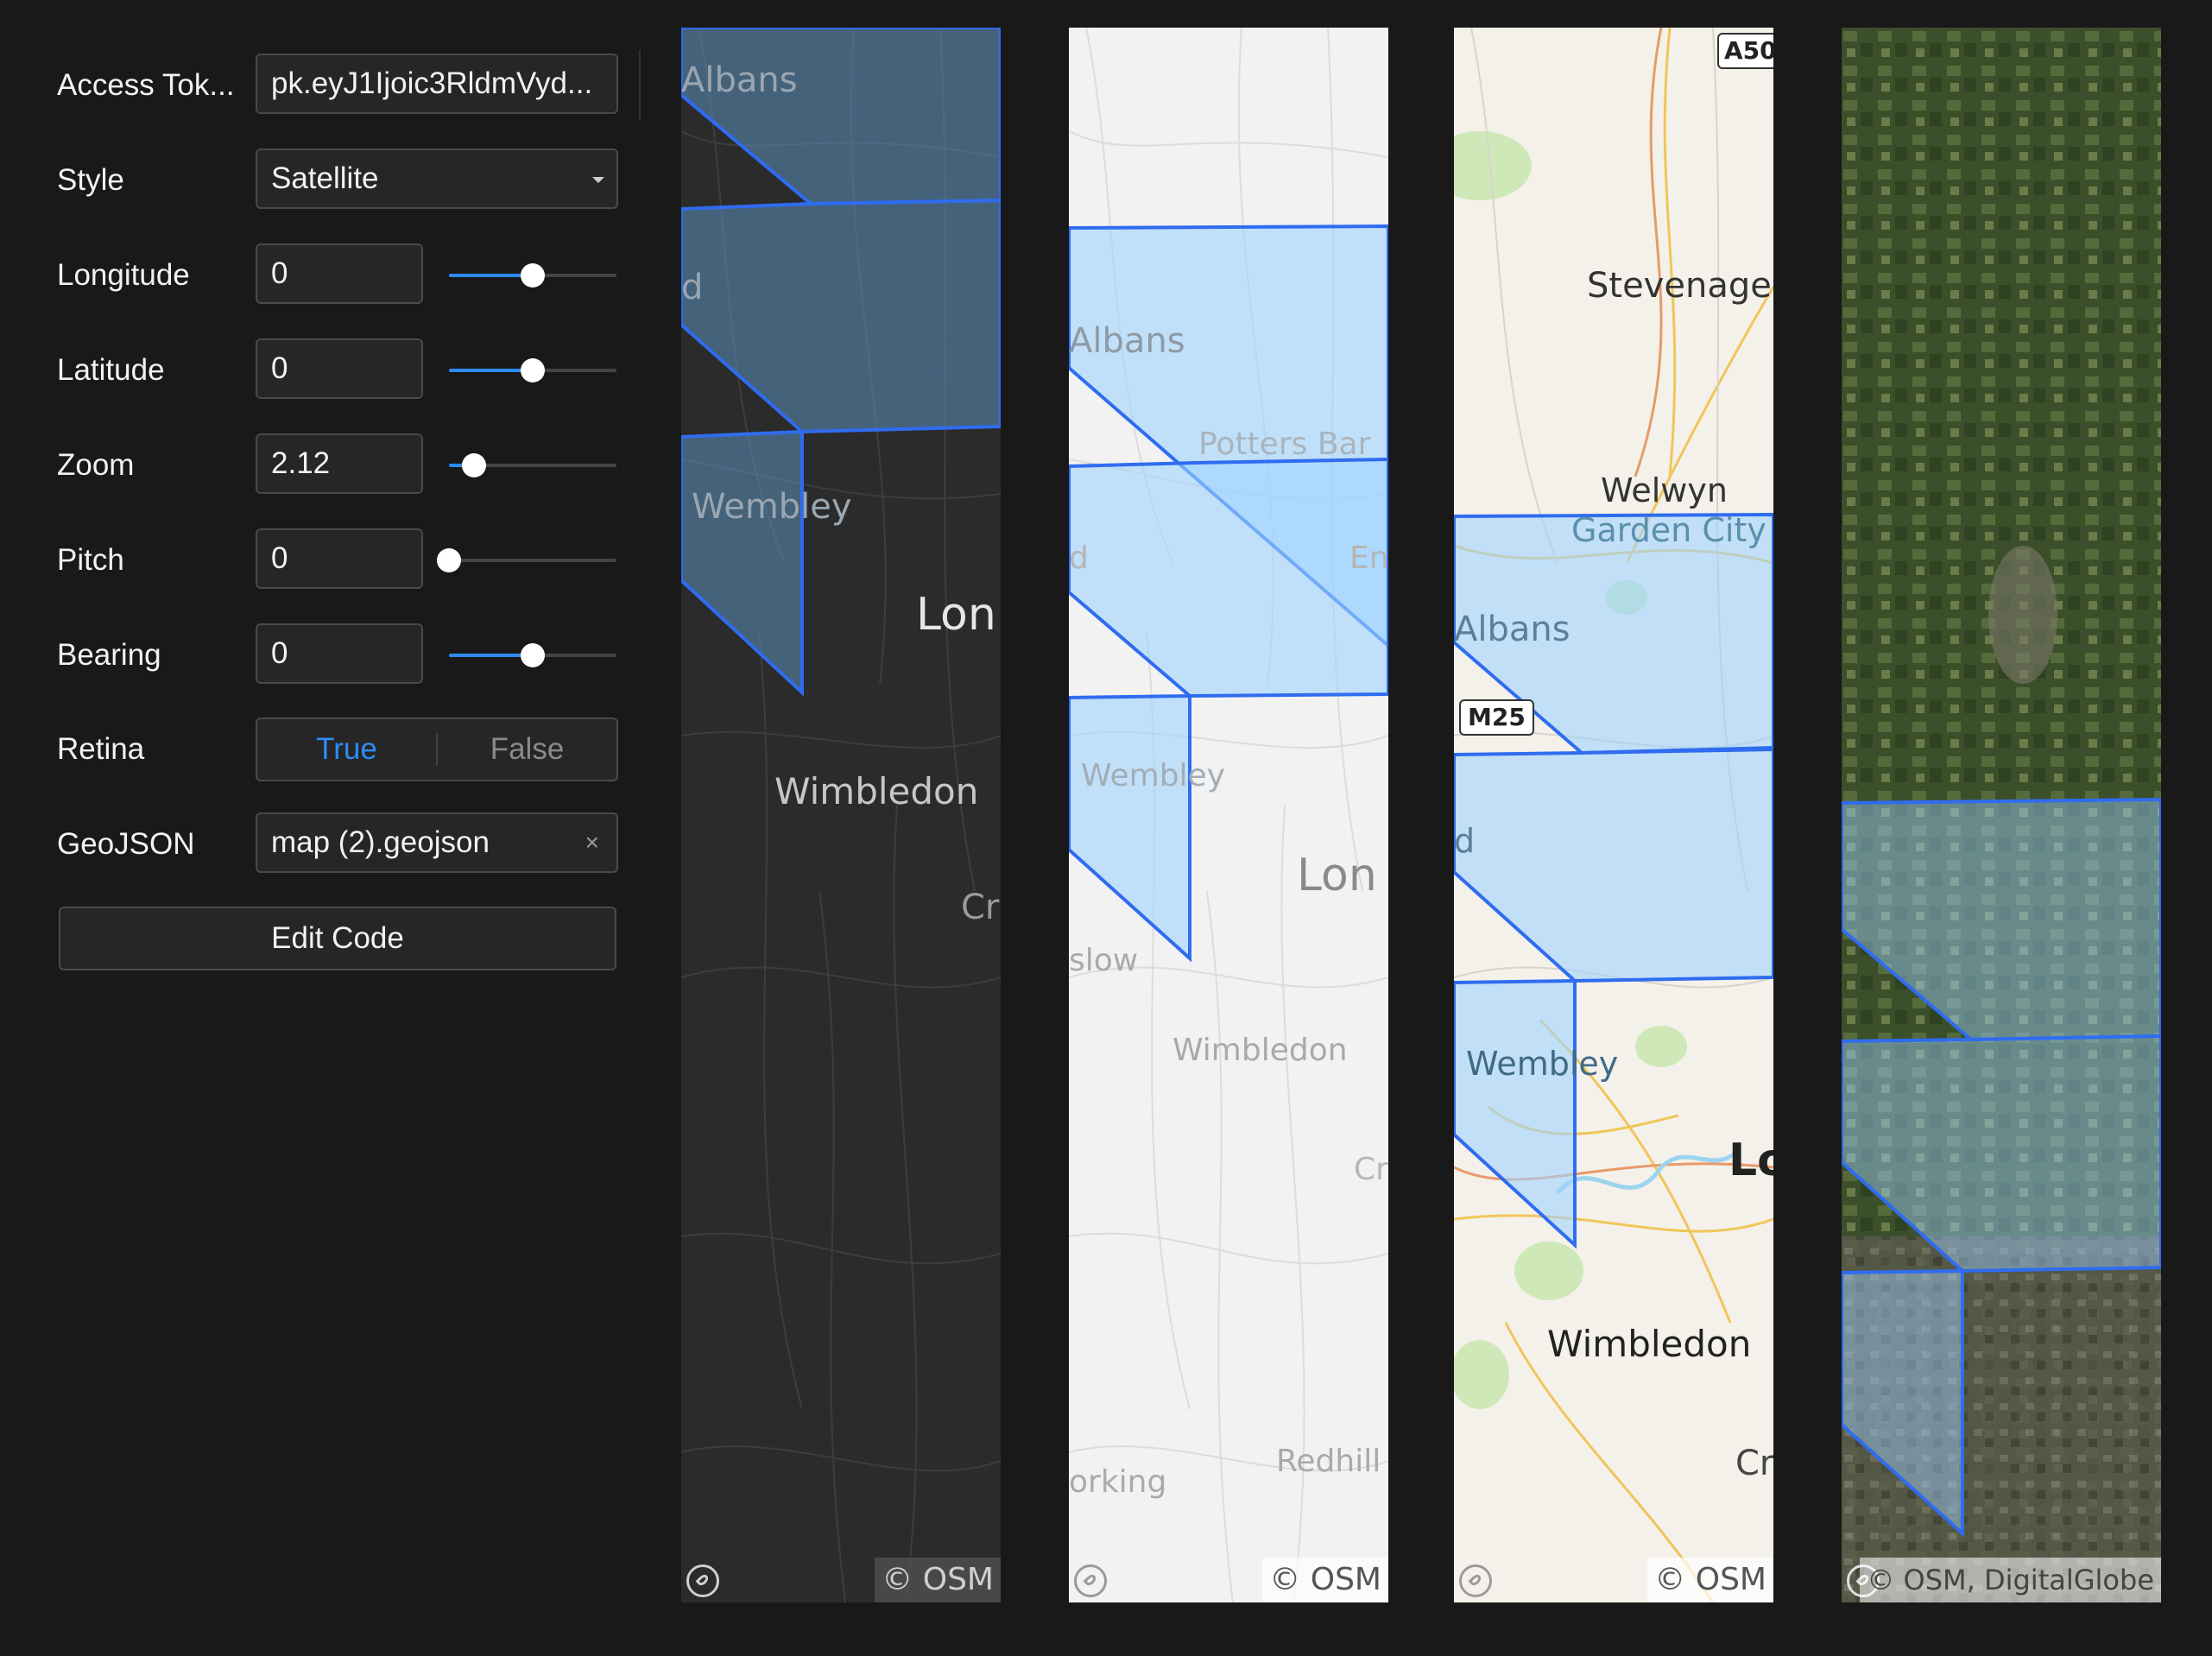  I want to click on geojson-label: GeoJSON, so click(126, 844).